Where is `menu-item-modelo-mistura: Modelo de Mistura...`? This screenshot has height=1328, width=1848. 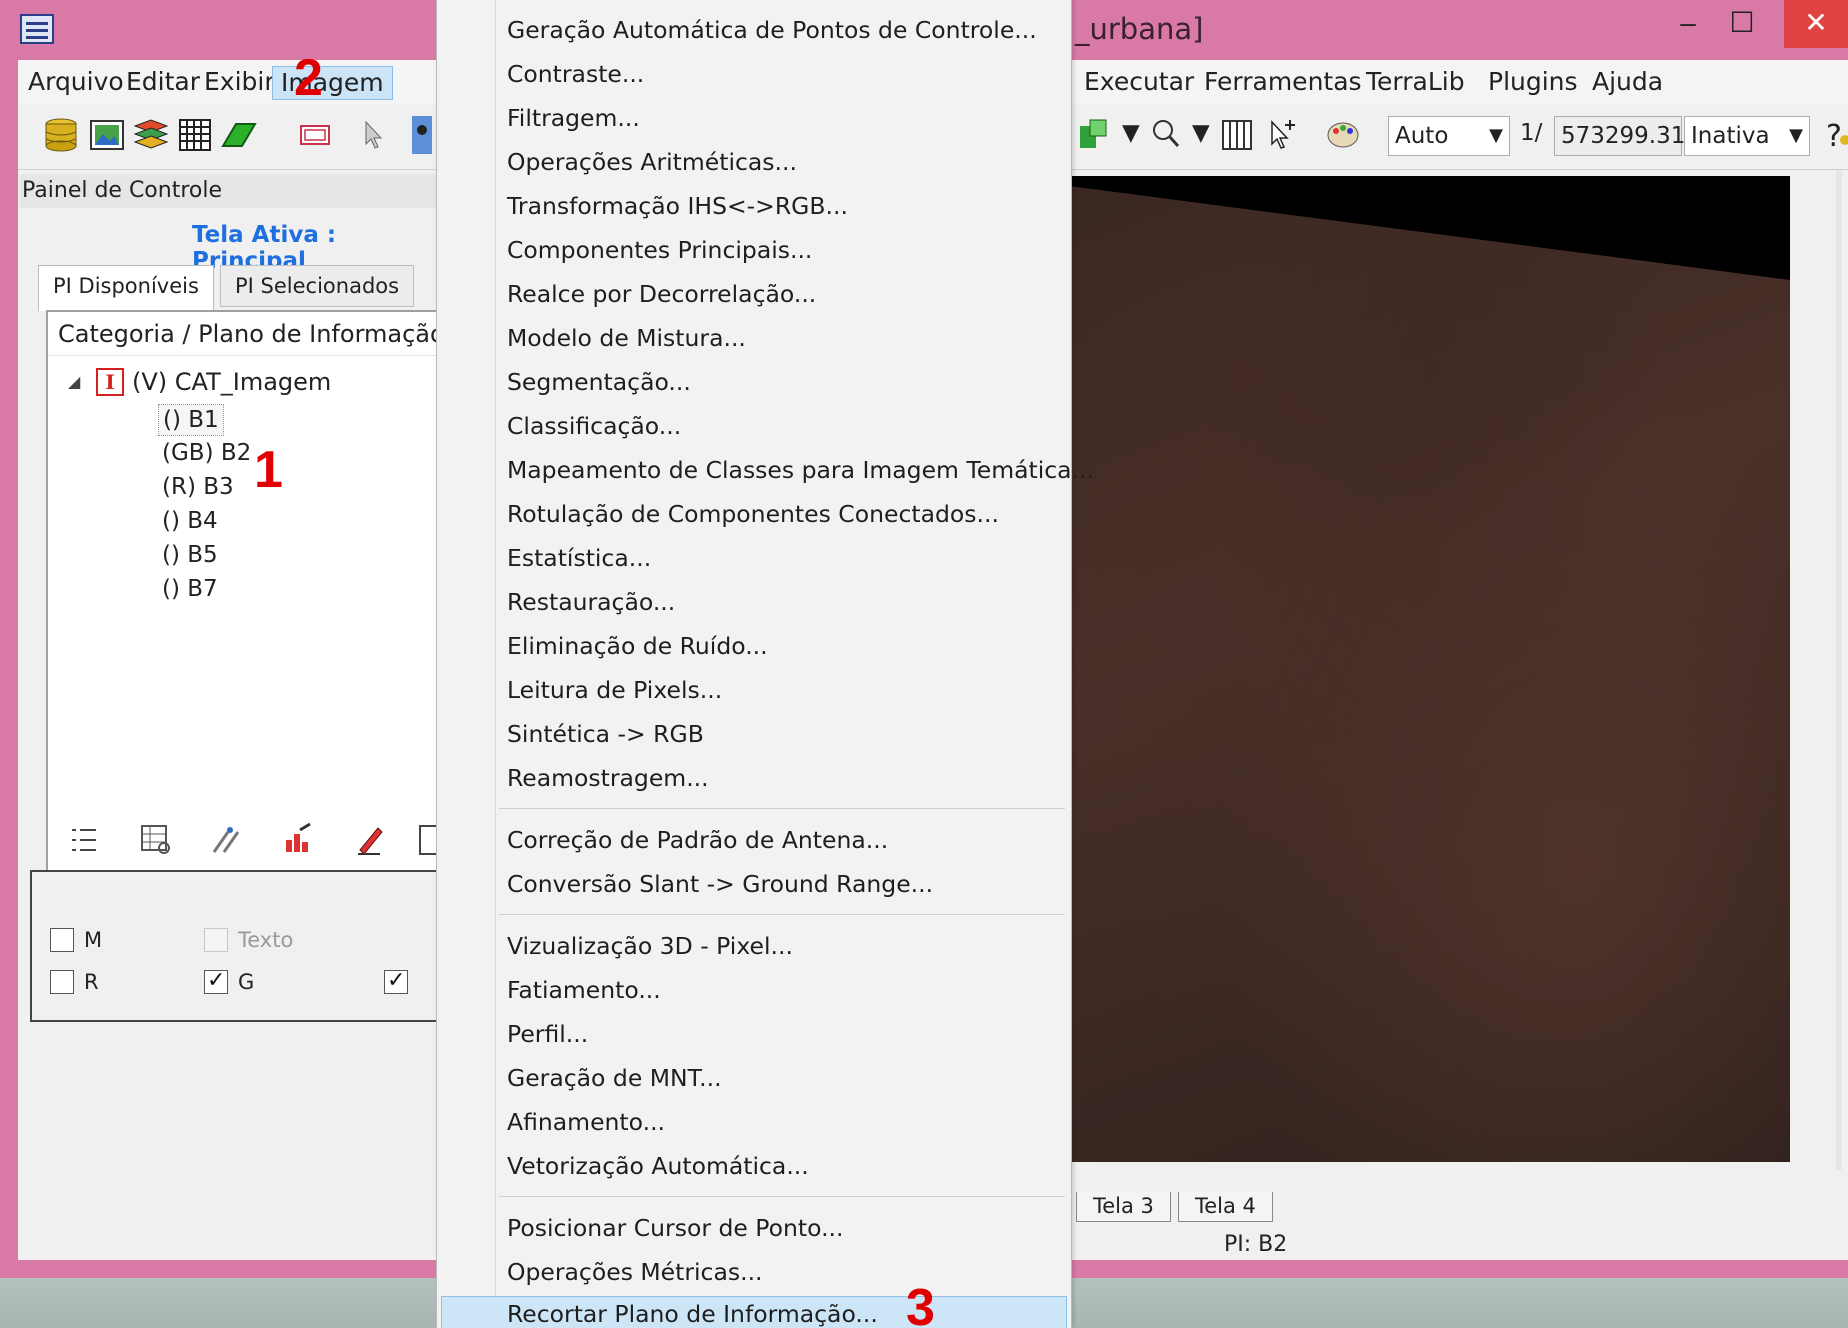 menu-item-modelo-mistura: Modelo de Mistura... is located at coordinates (626, 338).